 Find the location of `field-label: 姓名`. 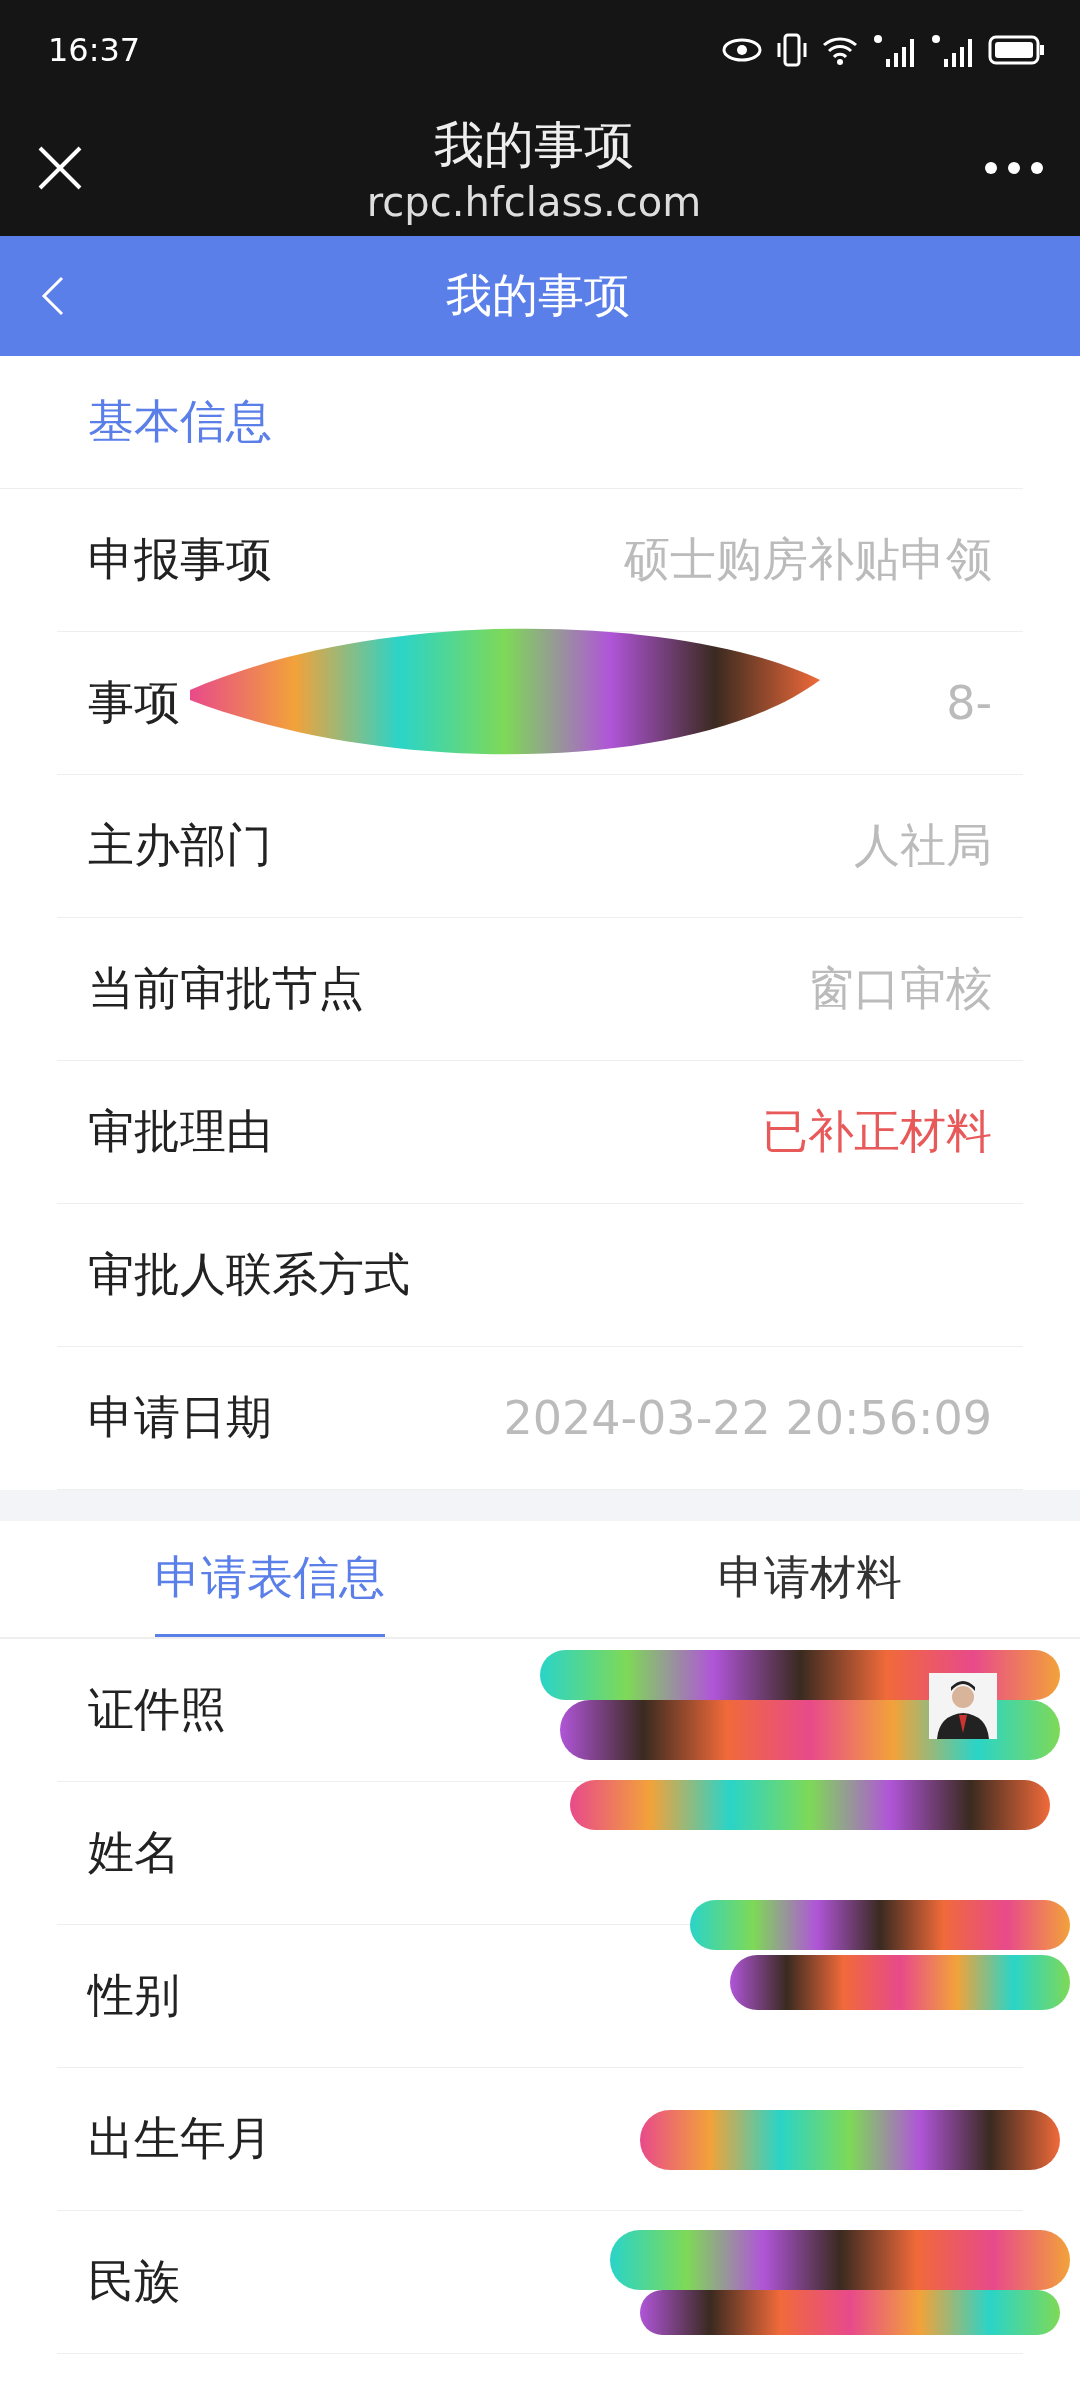

field-label: 姓名 is located at coordinates (134, 1852).